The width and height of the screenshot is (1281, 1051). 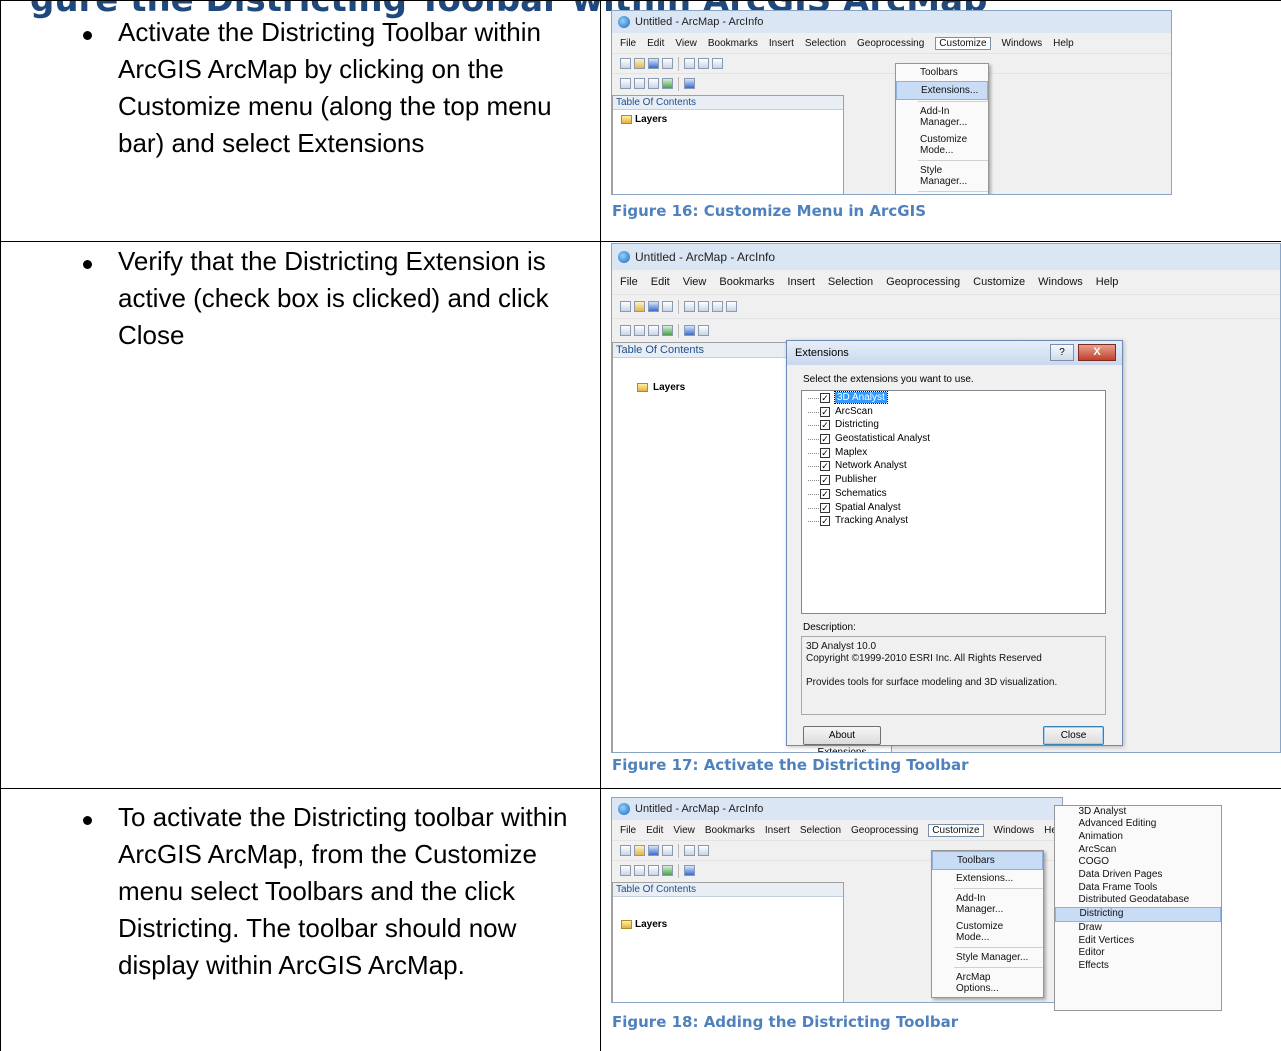 I want to click on extension-item: ✓ Geostatistical Analyst, so click(x=953, y=439).